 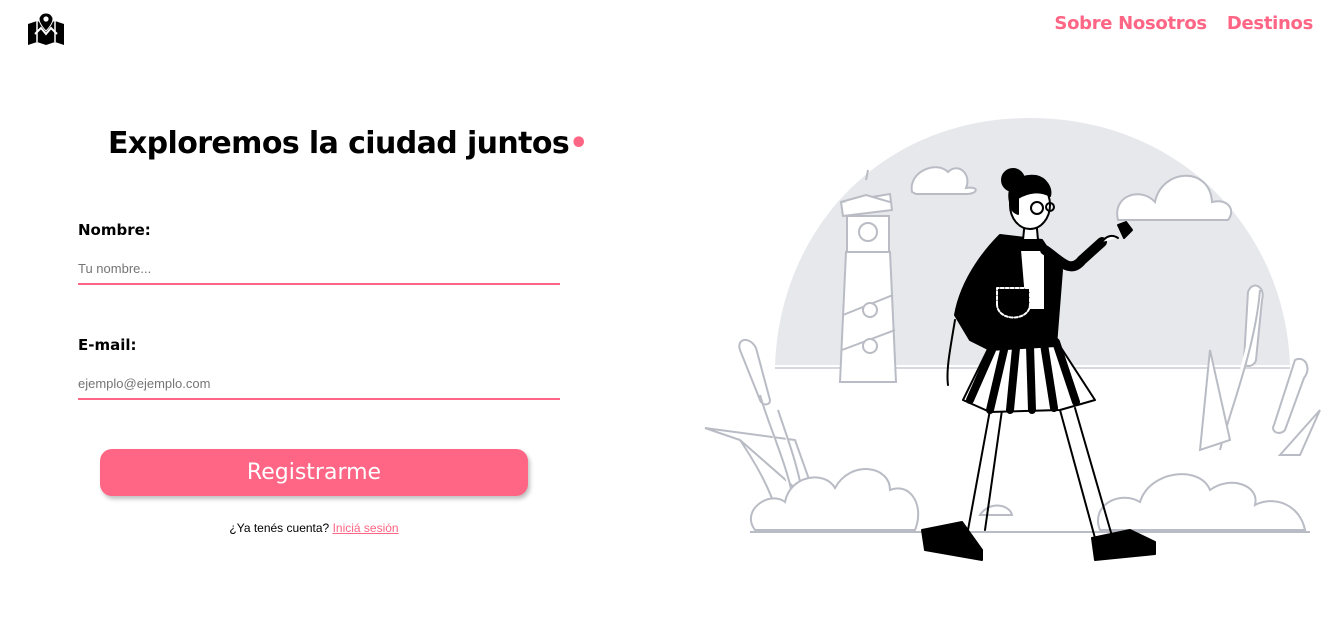 What do you see at coordinates (314, 472) in the screenshot?
I see `register-button: Registrarme` at bounding box center [314, 472].